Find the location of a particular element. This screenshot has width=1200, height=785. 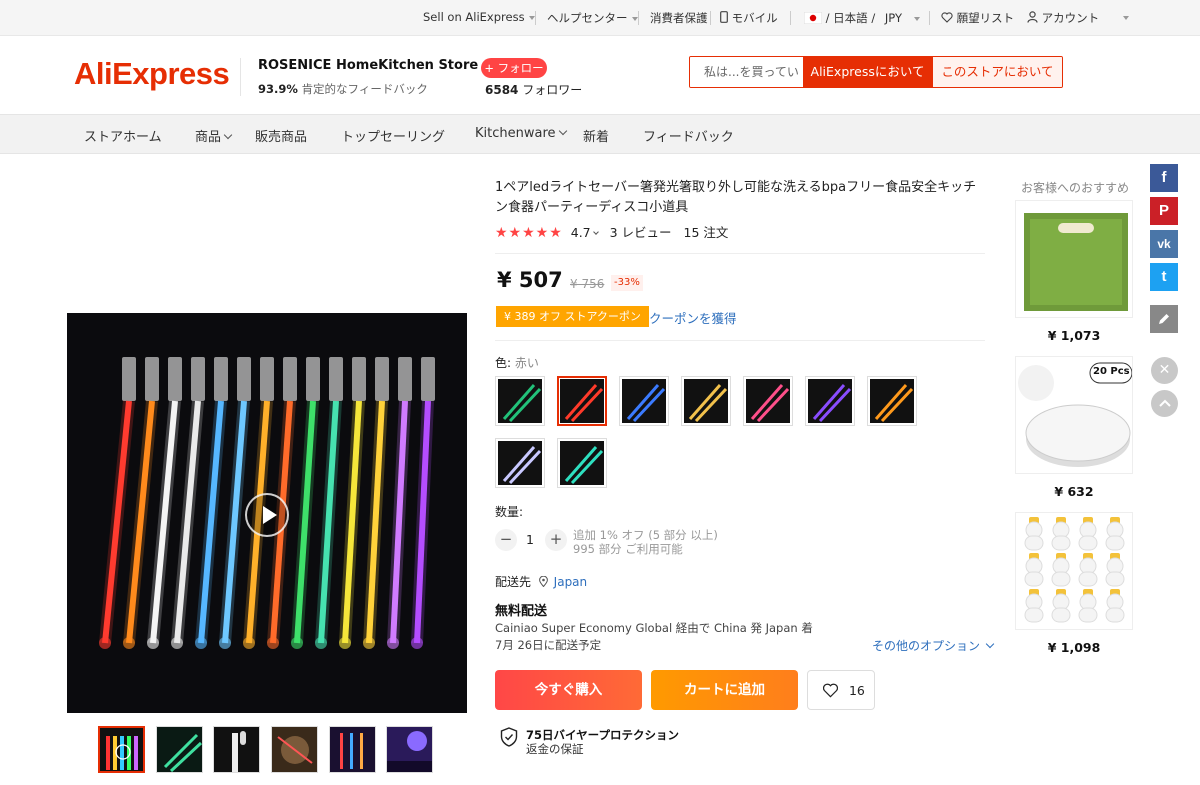

vk-share-icon: vk is located at coordinates (1164, 244).